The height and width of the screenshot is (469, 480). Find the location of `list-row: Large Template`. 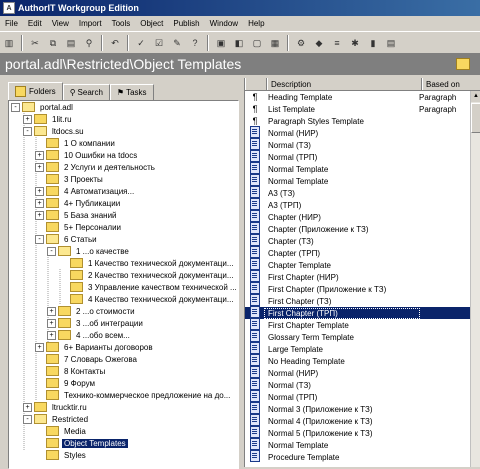

list-row: Large Template is located at coordinates (358, 348).